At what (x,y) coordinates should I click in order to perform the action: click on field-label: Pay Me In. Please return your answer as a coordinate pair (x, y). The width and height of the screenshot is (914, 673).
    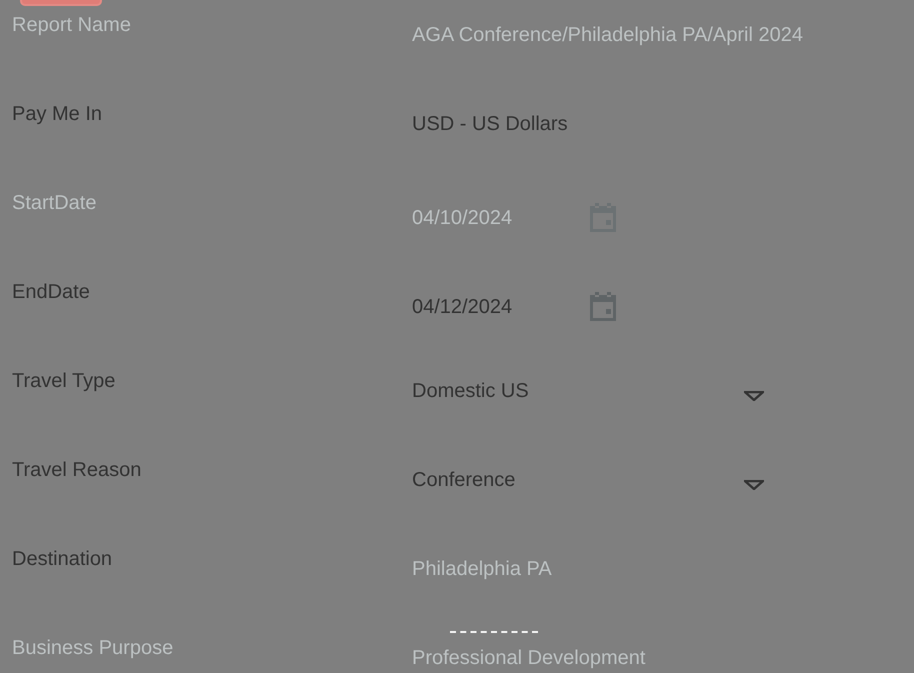
    Looking at the image, I should click on (58, 114).